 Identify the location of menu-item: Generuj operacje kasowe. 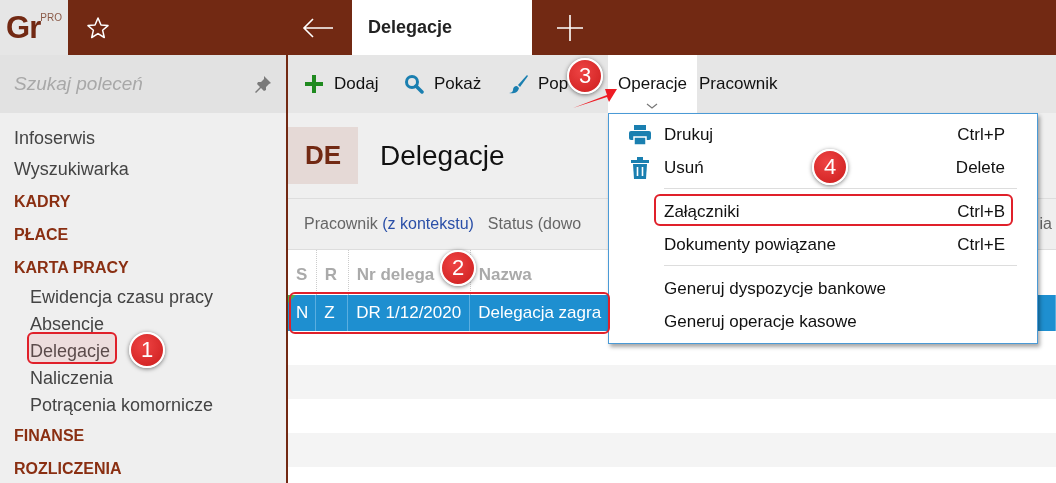
(760, 321).